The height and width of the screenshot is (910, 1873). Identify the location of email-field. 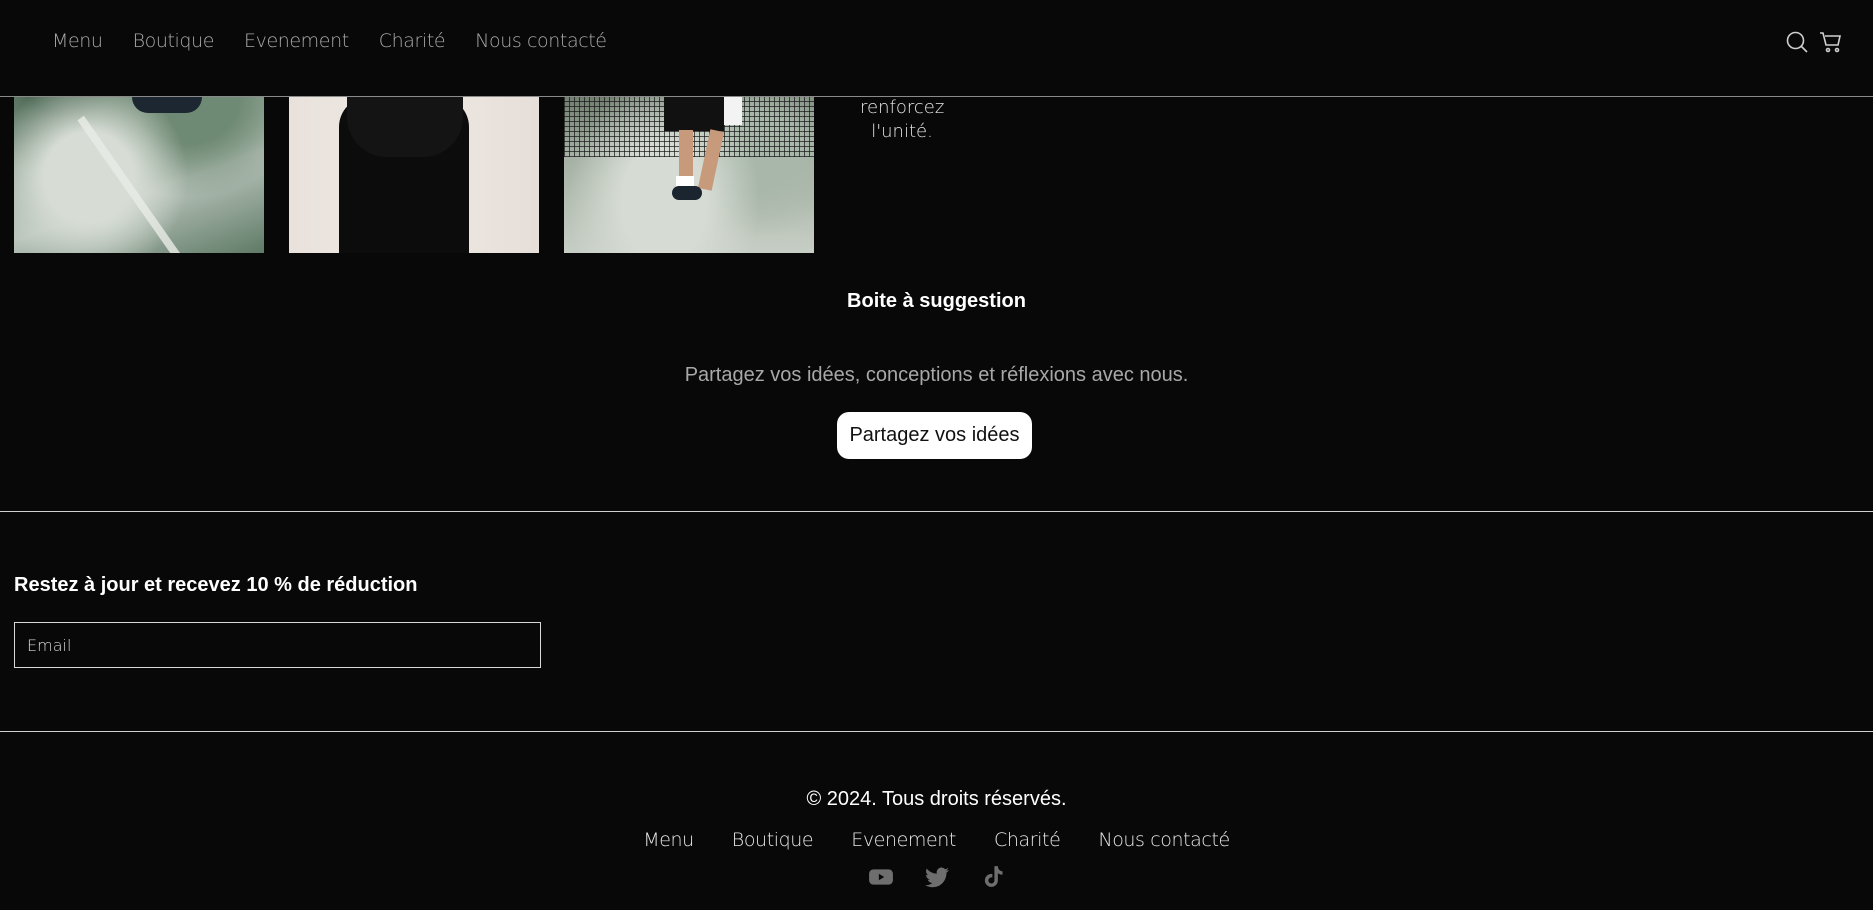
(277, 645).